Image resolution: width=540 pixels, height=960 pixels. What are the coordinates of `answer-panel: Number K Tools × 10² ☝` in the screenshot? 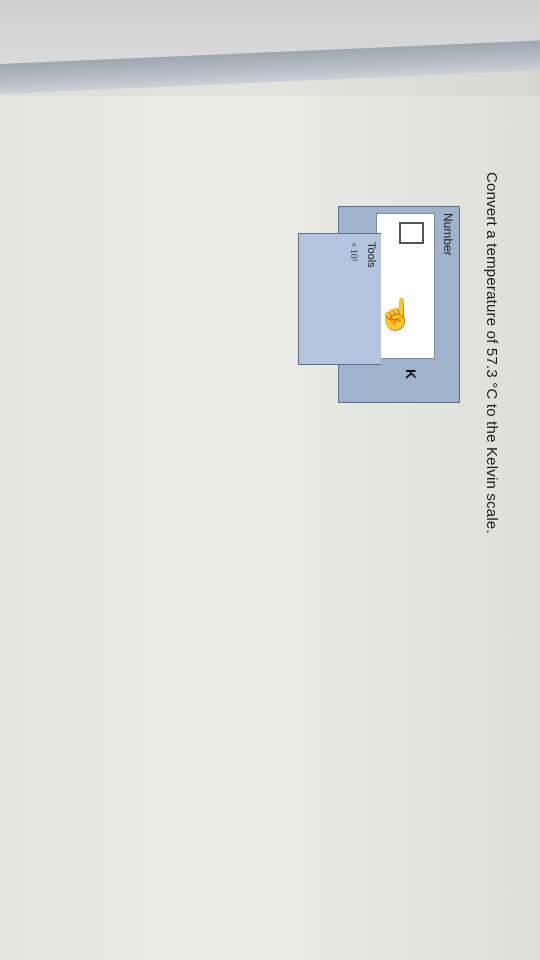 It's located at (379, 304).